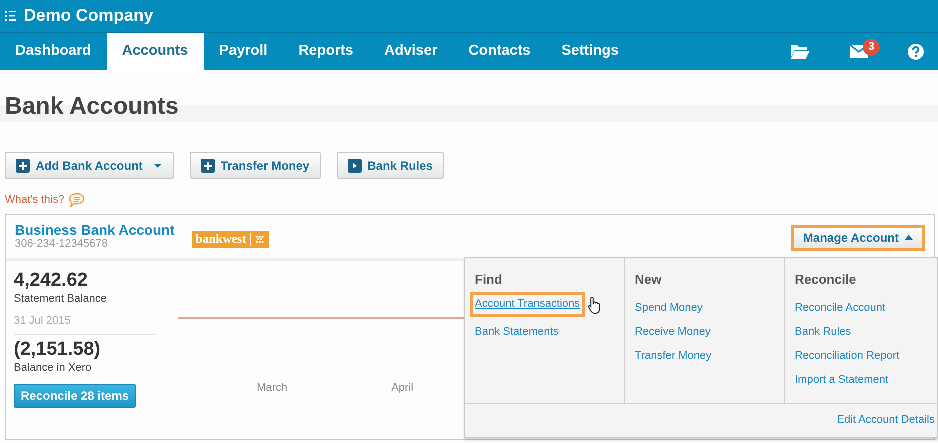 The image size is (938, 443). What do you see at coordinates (595, 305) in the screenshot?
I see `hand-cursor-icon` at bounding box center [595, 305].